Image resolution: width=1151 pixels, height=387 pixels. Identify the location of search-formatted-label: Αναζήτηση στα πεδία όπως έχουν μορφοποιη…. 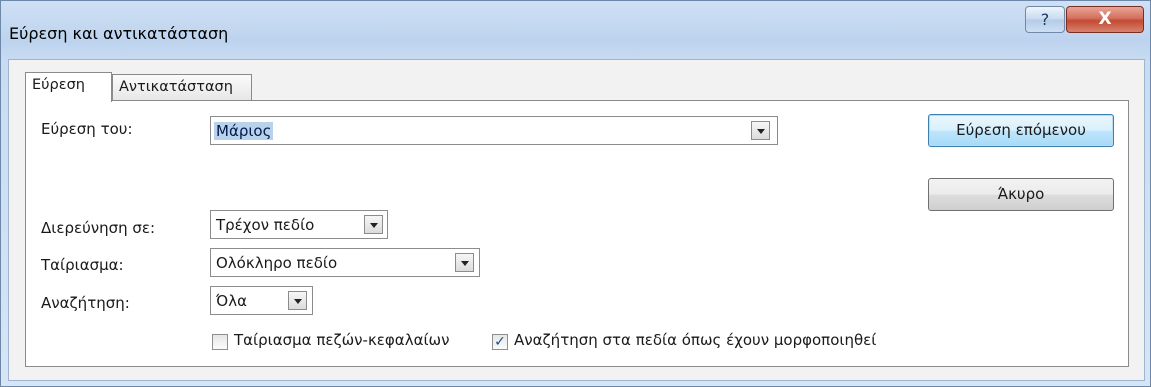
(695, 340).